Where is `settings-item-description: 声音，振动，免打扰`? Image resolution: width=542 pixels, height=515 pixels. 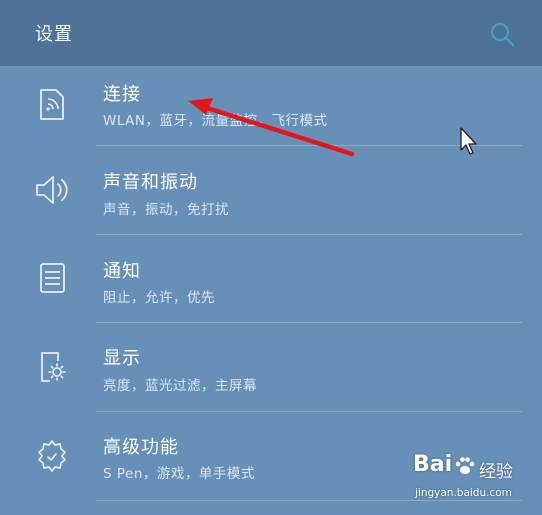 settings-item-description: 声音，振动，免打扰 is located at coordinates (166, 210).